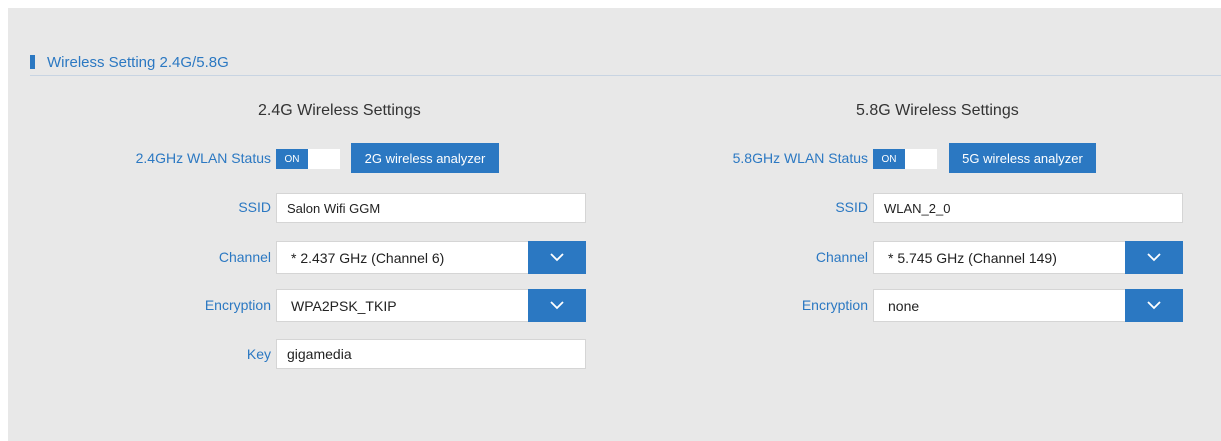 This screenshot has width=1221, height=441. I want to click on band58-channel-label: Channel, so click(841, 257).